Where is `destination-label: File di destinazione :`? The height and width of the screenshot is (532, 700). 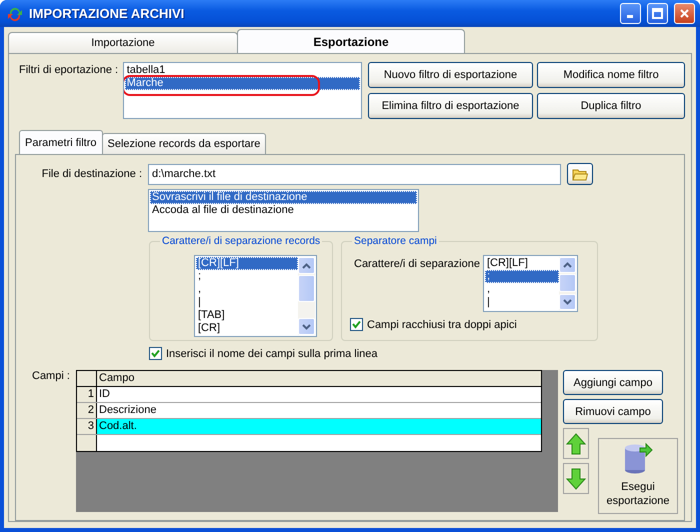
destination-label: File di destinazione : is located at coordinates (91, 174).